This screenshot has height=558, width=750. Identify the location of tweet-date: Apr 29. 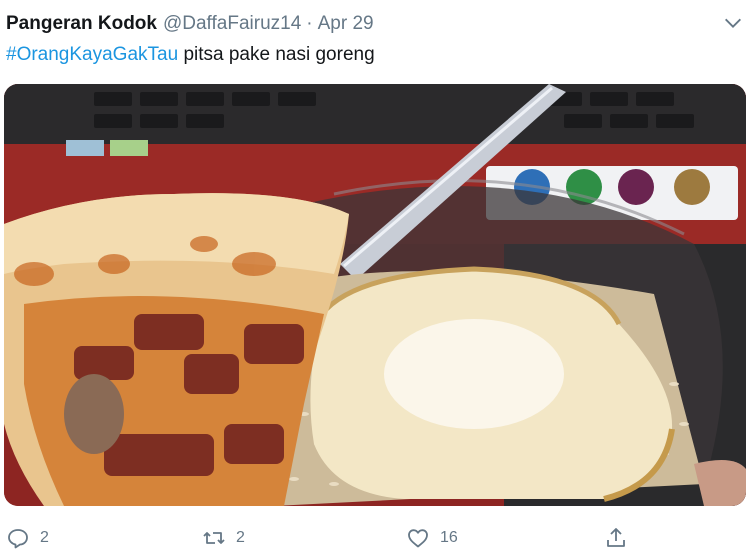
(346, 24).